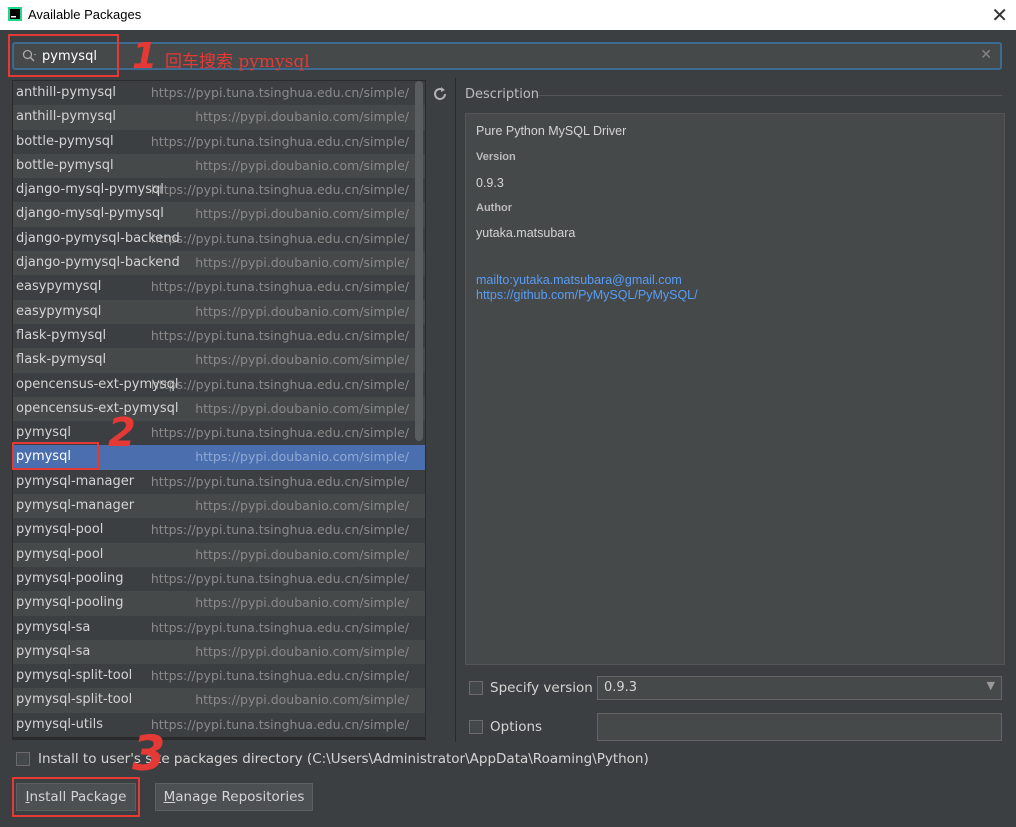  Describe the element at coordinates (55, 456) in the screenshot. I see `annotation-box-pymysql` at that location.